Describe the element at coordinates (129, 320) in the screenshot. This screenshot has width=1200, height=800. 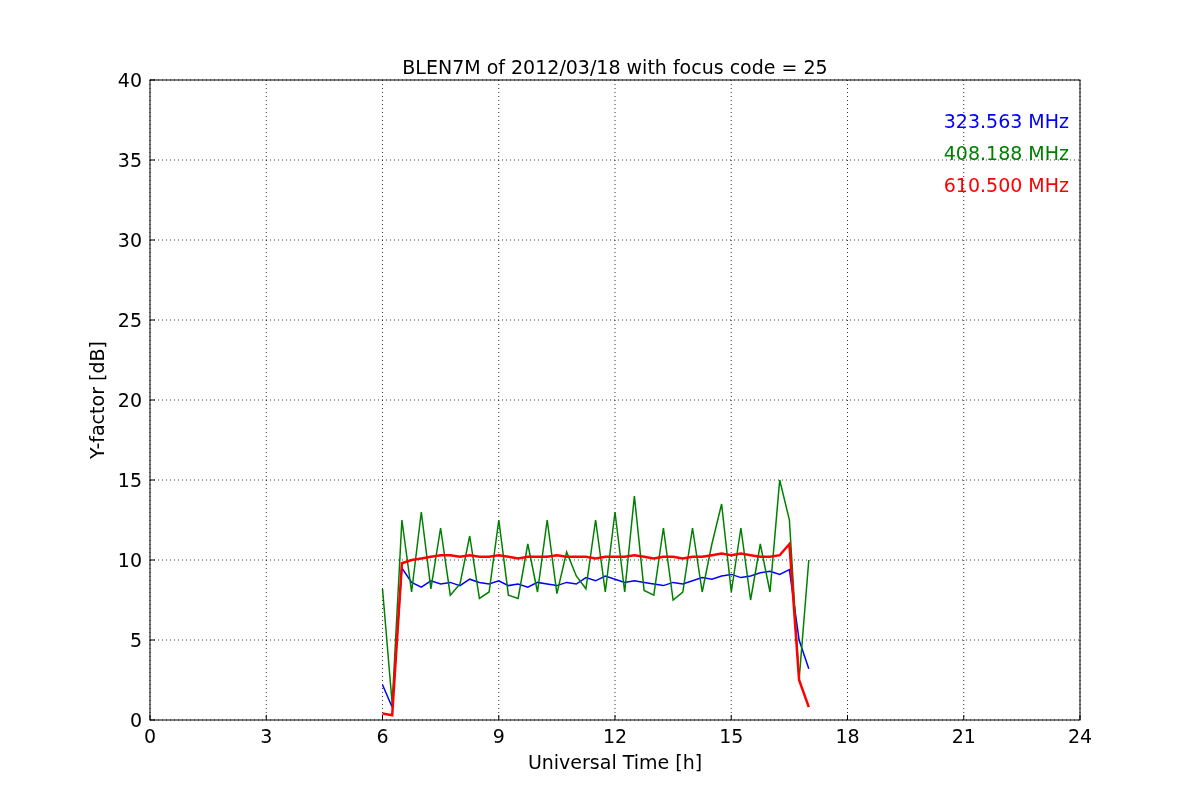
I see `y-tick-label: 25` at that location.